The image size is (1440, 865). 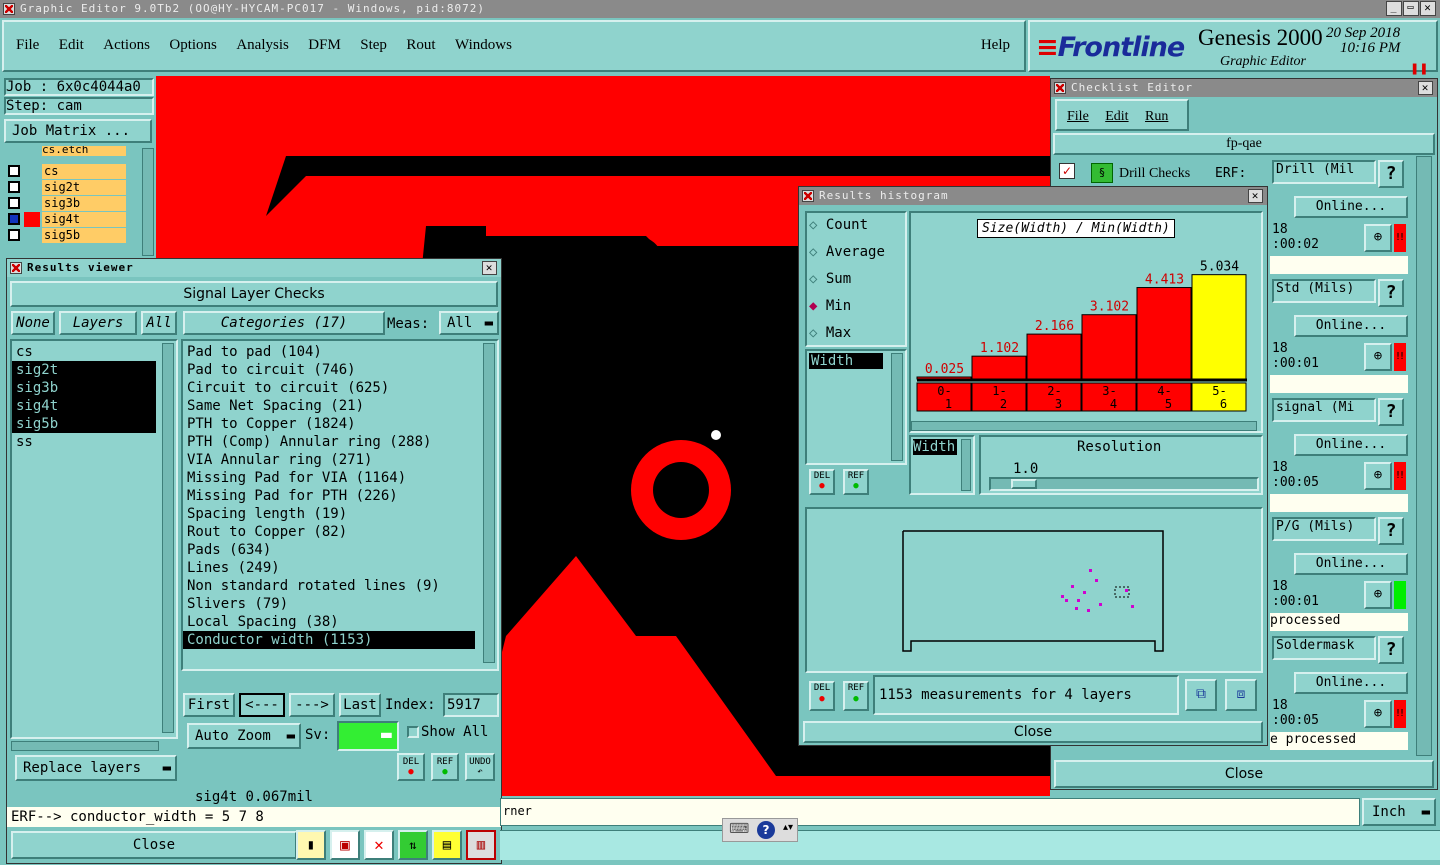 I want to click on list-item: VIA Annular ring (271), so click(x=340, y=460).